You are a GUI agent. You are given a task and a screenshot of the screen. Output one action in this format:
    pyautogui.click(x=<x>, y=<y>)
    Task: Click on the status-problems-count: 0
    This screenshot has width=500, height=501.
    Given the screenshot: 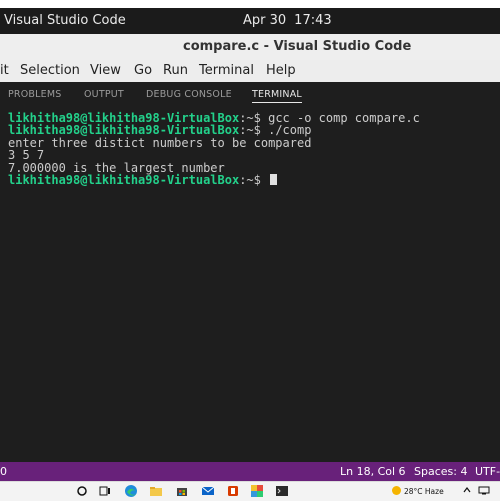 What is the action you would take?
    pyautogui.click(x=3, y=471)
    